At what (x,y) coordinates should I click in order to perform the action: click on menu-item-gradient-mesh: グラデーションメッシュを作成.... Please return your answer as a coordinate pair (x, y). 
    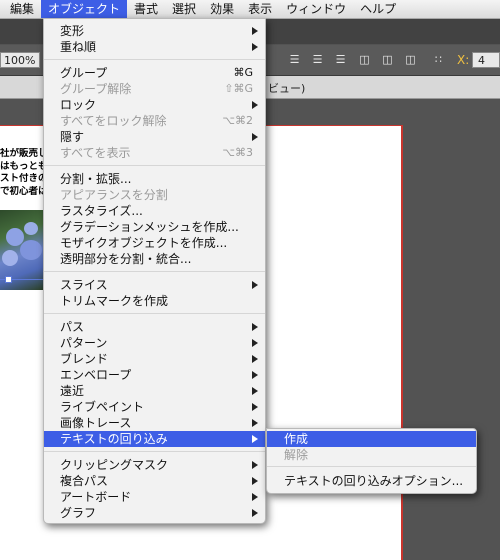
    Looking at the image, I should click on (154, 227).